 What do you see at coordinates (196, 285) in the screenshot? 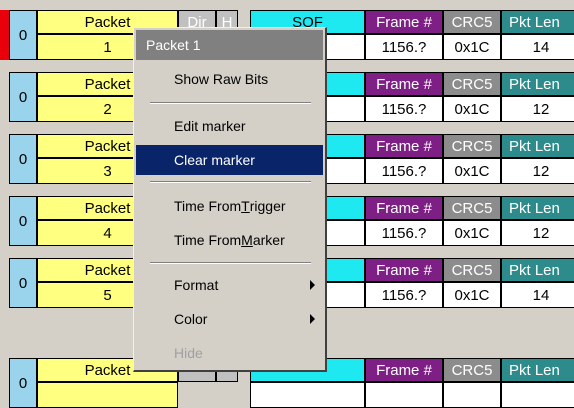
I see `menu-item-label: Format` at bounding box center [196, 285].